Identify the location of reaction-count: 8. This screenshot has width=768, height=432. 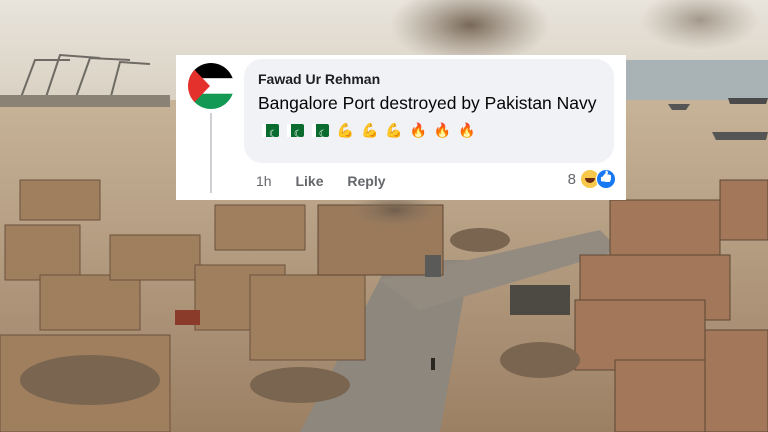
(571, 179).